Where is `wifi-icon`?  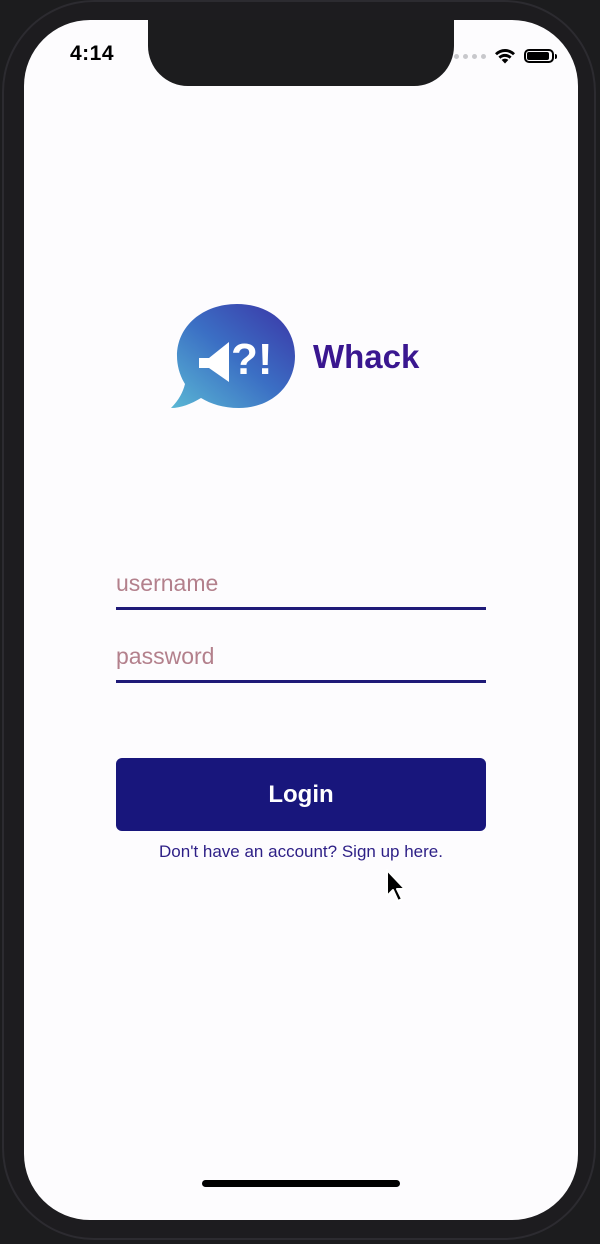
wifi-icon is located at coordinates (505, 56).